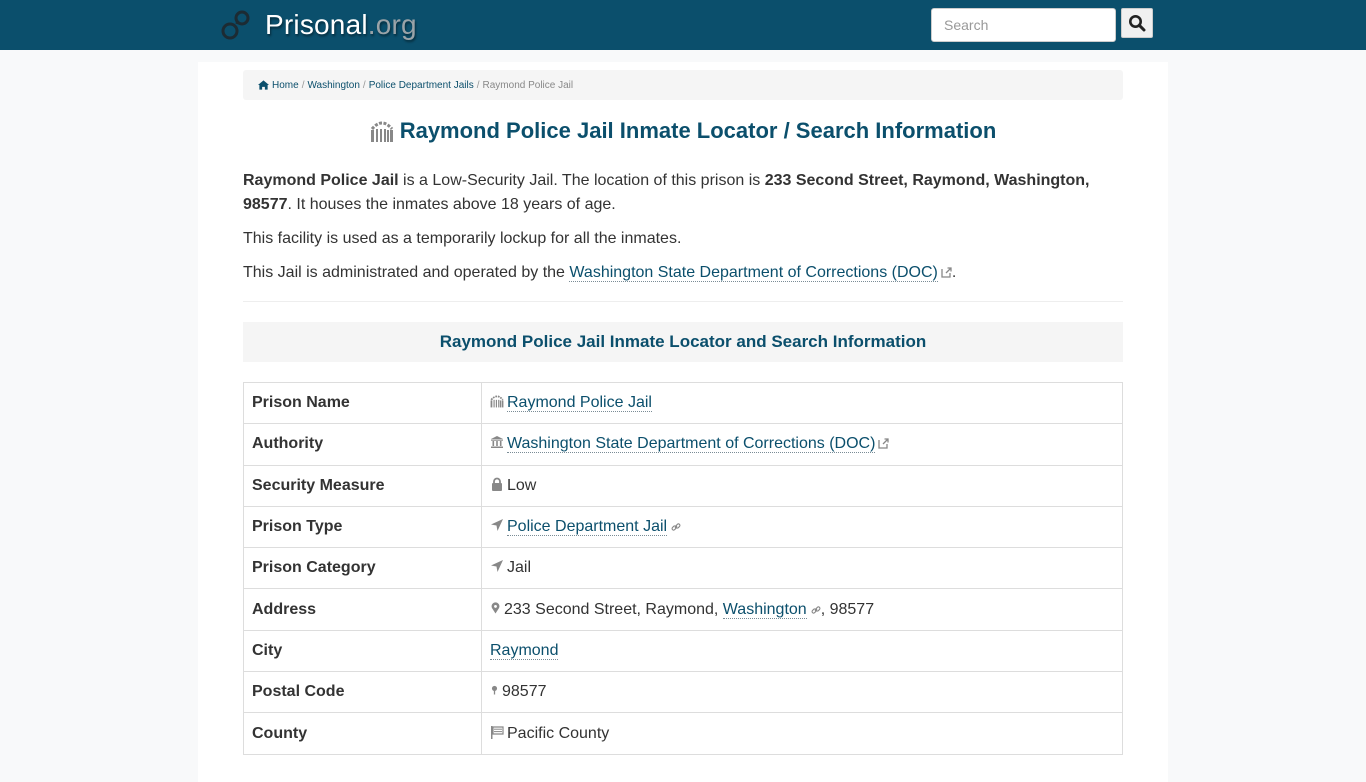 Image resolution: width=1366 pixels, height=782 pixels. I want to click on table-row: City Raymond, so click(683, 651).